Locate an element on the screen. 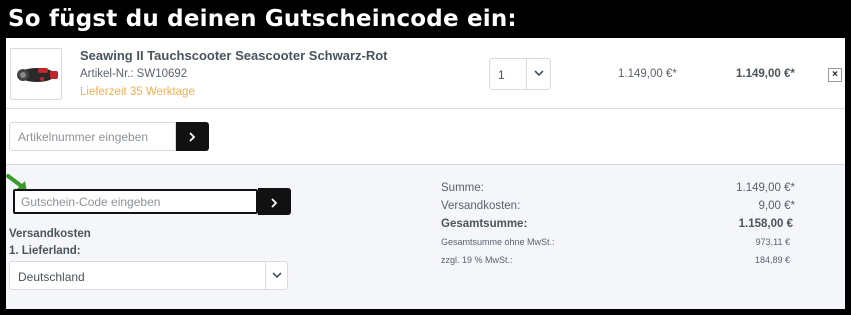 The height and width of the screenshot is (315, 851). remove-item-button: × is located at coordinates (835, 75).